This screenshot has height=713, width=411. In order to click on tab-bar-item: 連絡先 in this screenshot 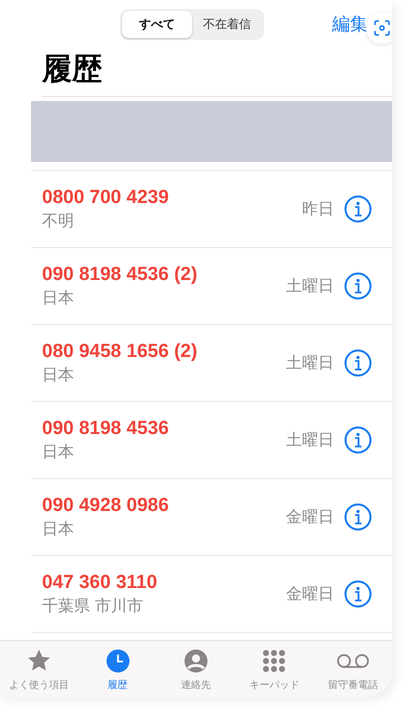, I will do `click(196, 671)`.